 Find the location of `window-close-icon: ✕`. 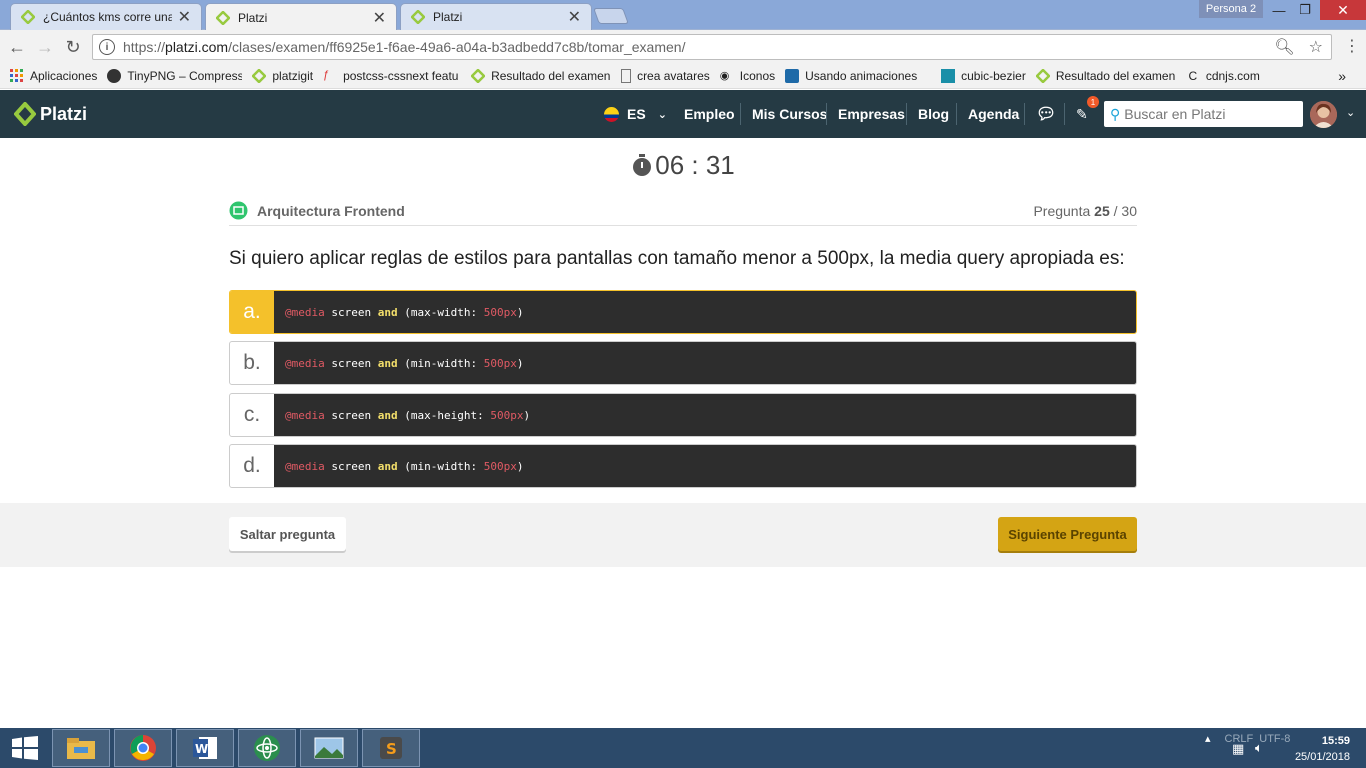

window-close-icon: ✕ is located at coordinates (1343, 10).